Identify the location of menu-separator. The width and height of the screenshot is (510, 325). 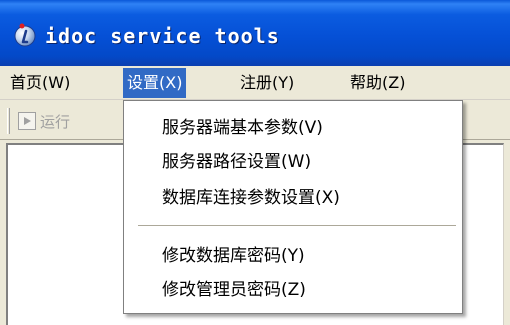
(297, 226).